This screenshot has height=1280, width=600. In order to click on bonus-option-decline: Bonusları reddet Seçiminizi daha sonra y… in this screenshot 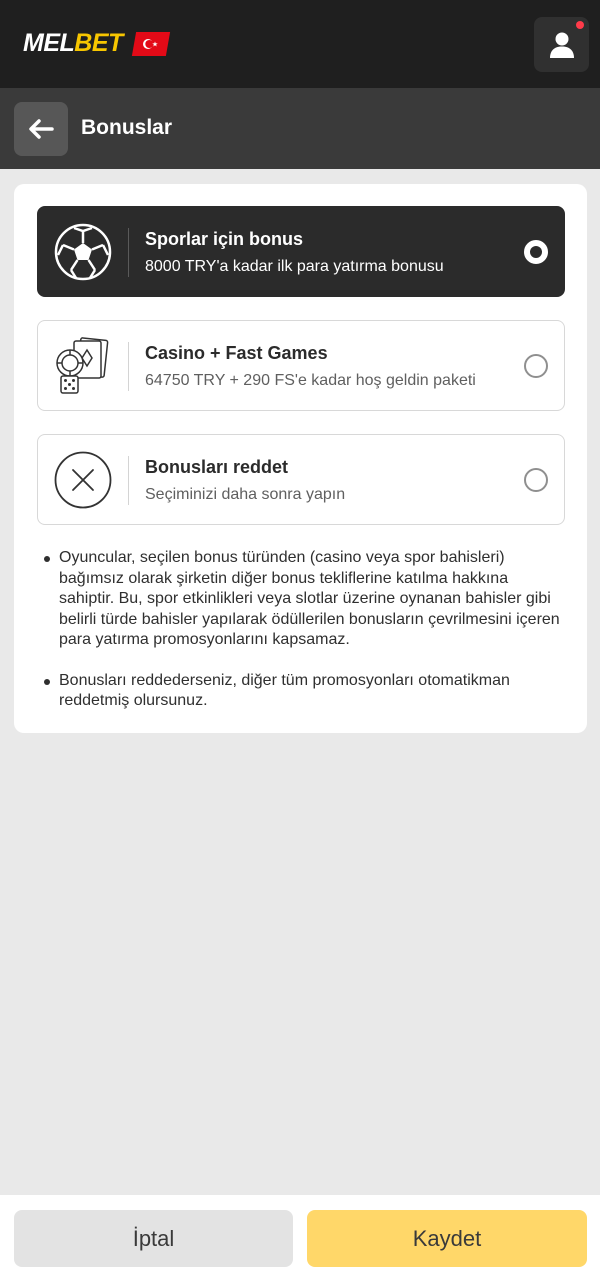, I will do `click(301, 479)`.